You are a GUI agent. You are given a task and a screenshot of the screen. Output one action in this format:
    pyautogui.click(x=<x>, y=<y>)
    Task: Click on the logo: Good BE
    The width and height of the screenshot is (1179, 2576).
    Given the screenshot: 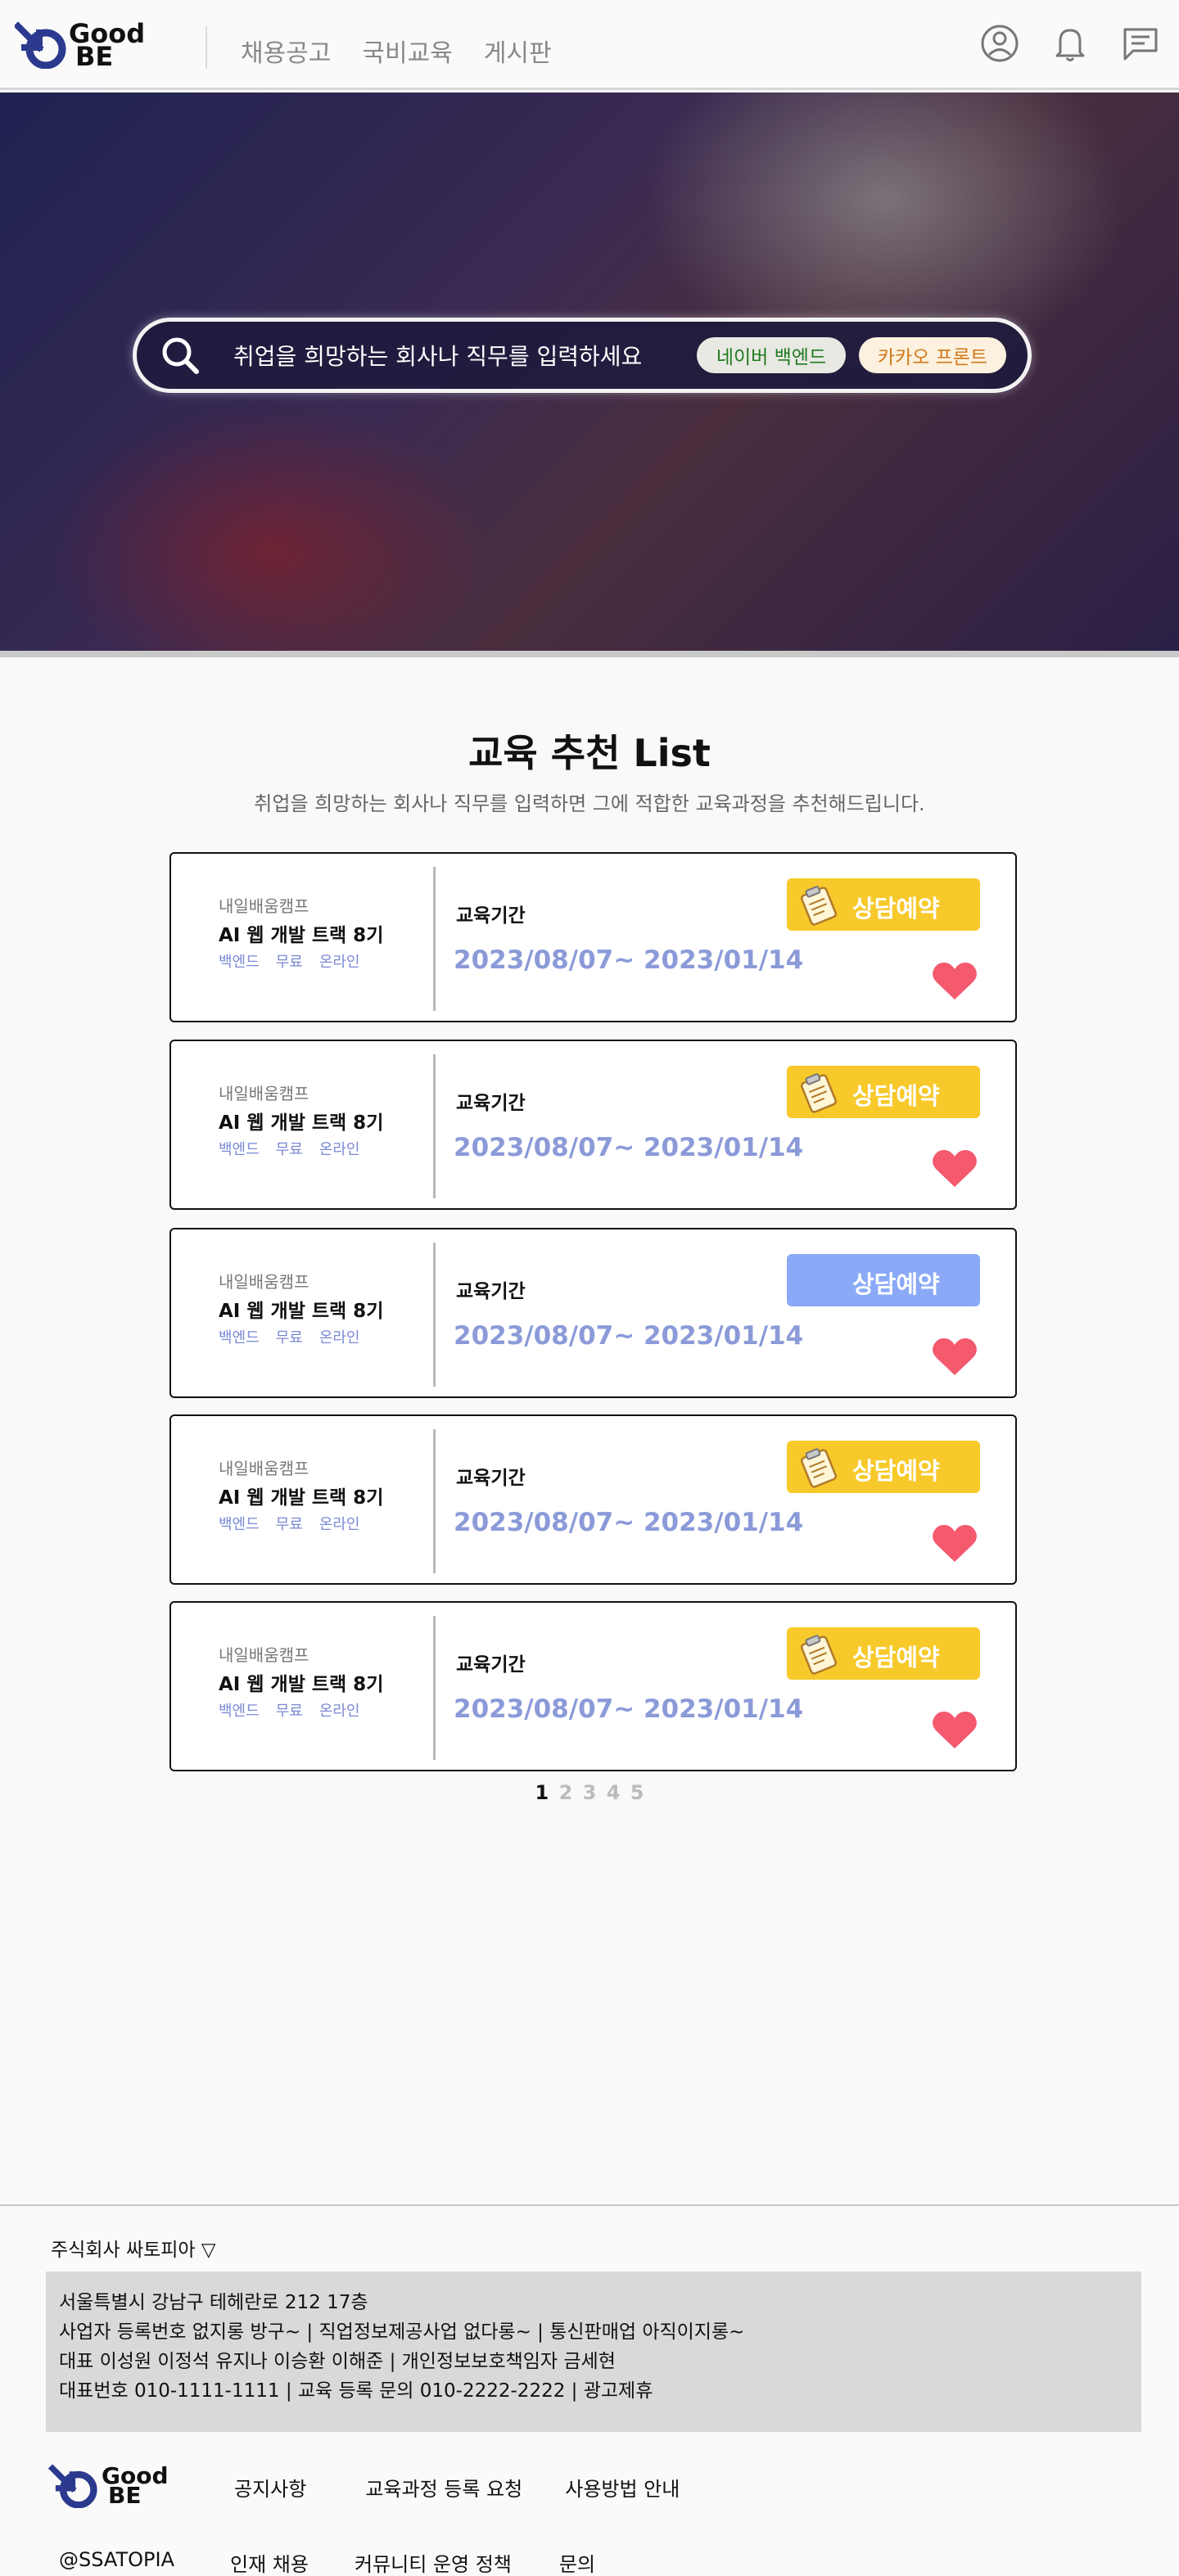 What is the action you would take?
    pyautogui.click(x=95, y=45)
    